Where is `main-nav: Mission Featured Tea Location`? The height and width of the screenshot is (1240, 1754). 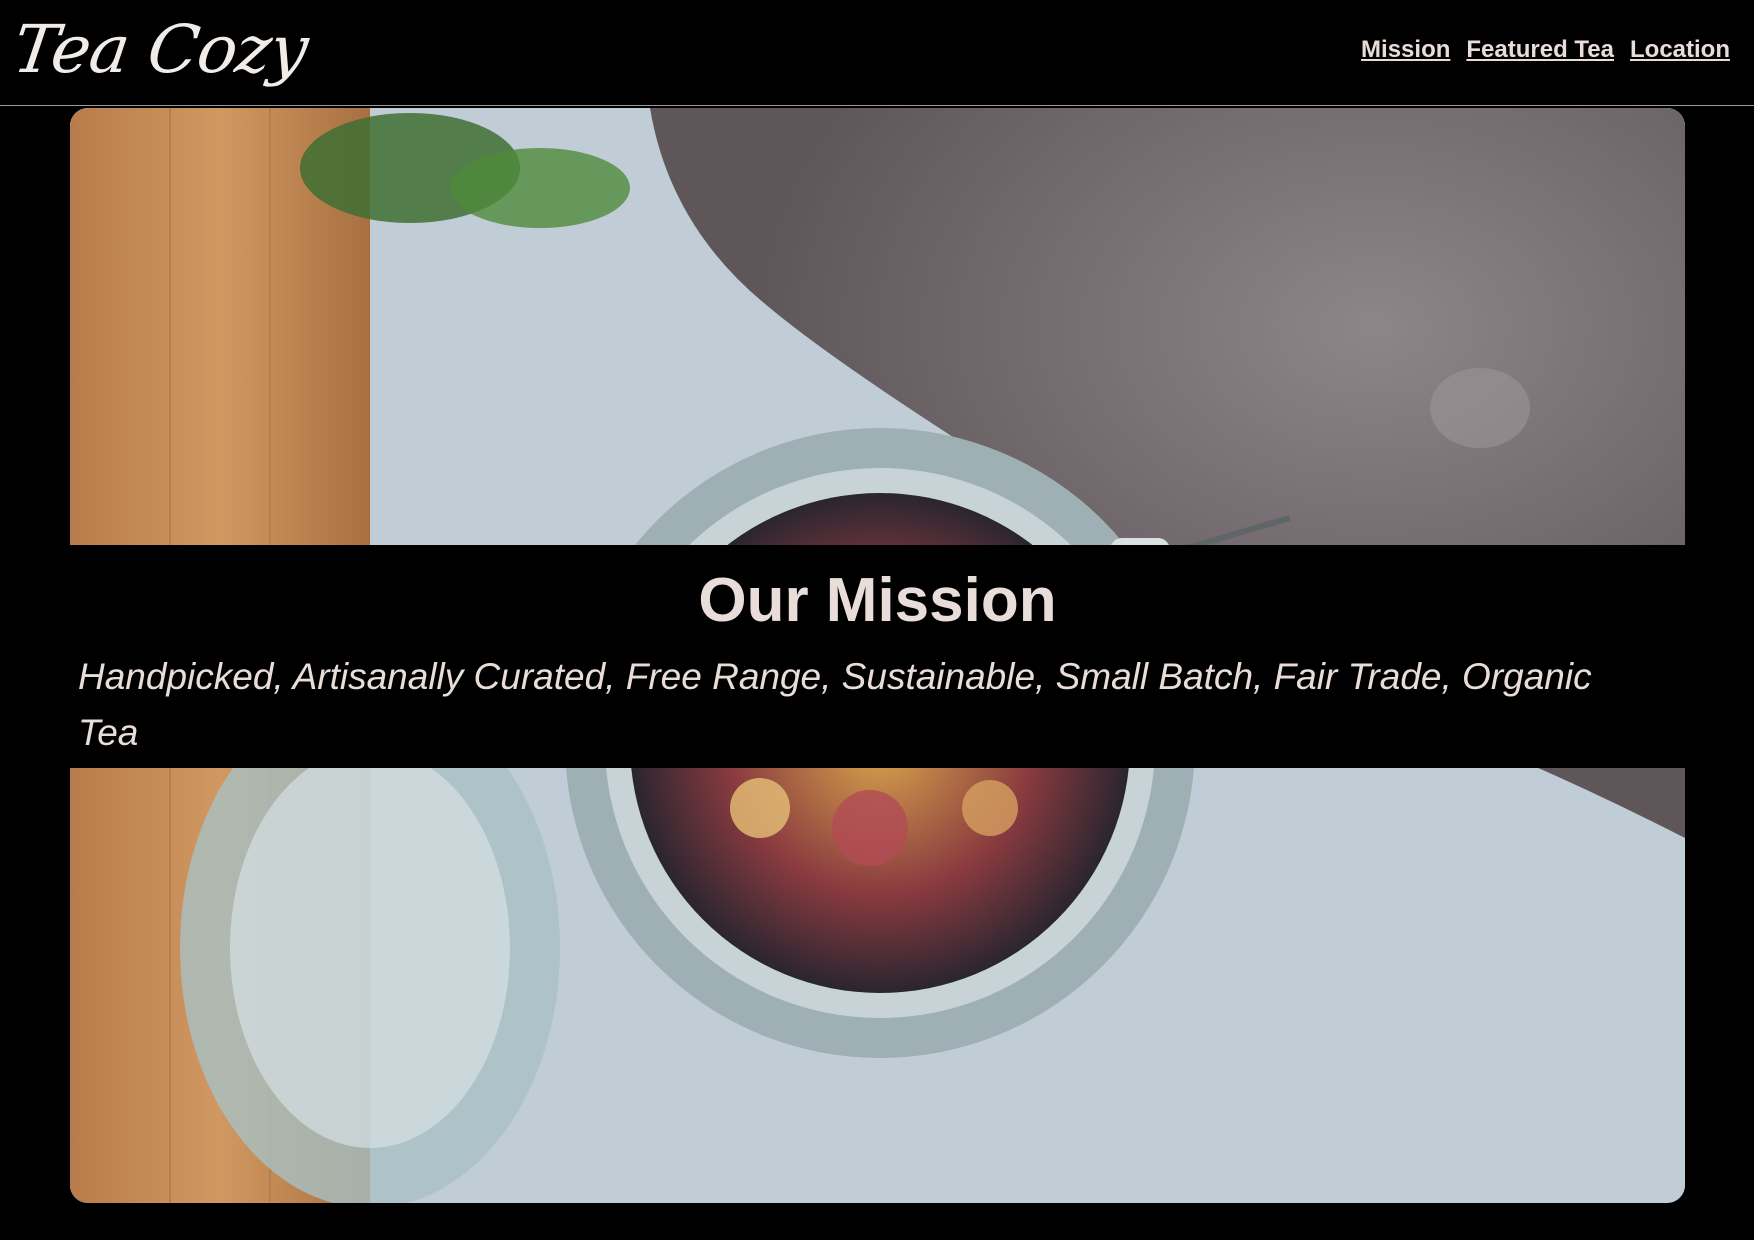
main-nav: Mission Featured Tea Location is located at coordinates (1545, 50).